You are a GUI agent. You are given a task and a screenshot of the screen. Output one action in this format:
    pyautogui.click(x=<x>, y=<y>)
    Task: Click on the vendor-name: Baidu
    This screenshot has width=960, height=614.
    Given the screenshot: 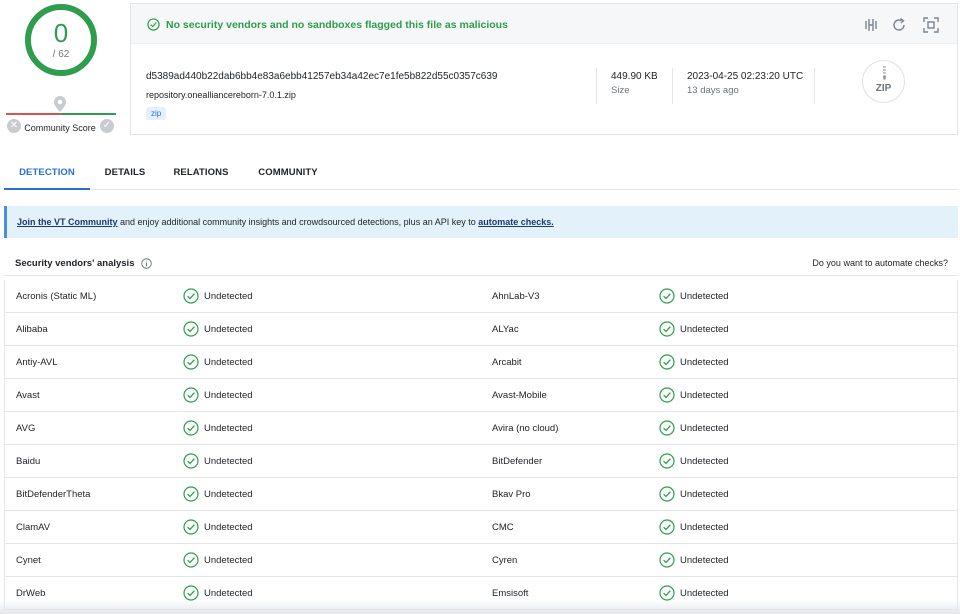 What is the action you would take?
    pyautogui.click(x=28, y=461)
    